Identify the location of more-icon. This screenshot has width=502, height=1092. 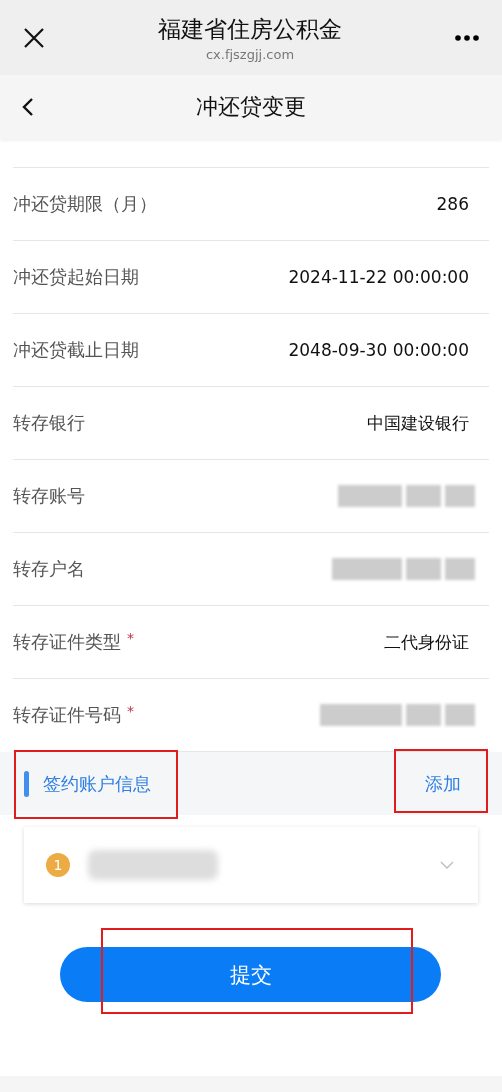
(467, 37).